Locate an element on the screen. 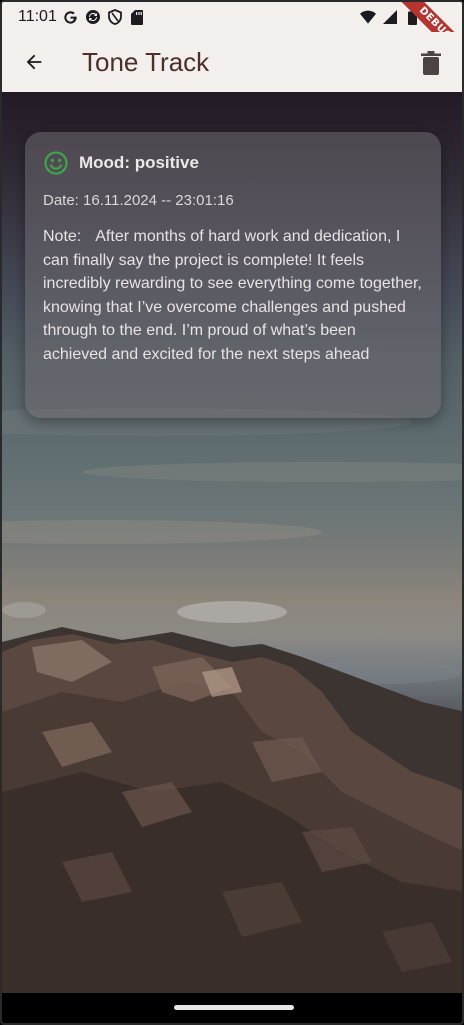  arrow-back-icon is located at coordinates (34, 62).